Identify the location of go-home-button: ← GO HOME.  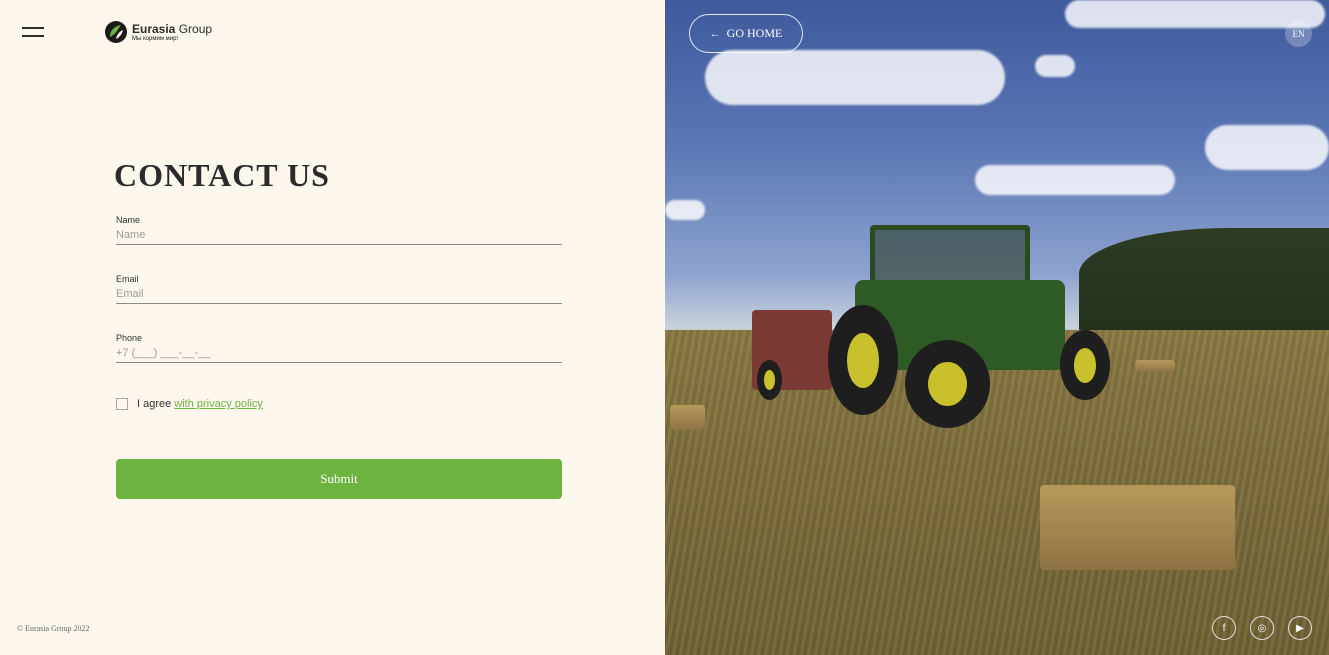
(746, 33).